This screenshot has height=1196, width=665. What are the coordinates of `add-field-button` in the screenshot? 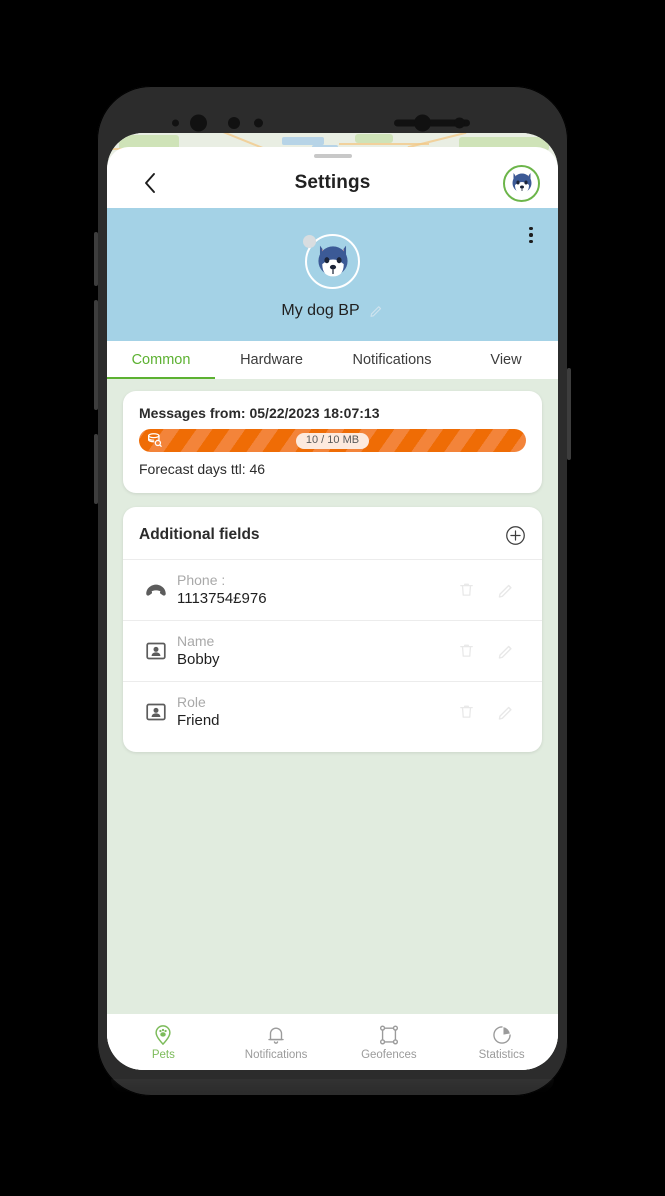 It's located at (515, 535).